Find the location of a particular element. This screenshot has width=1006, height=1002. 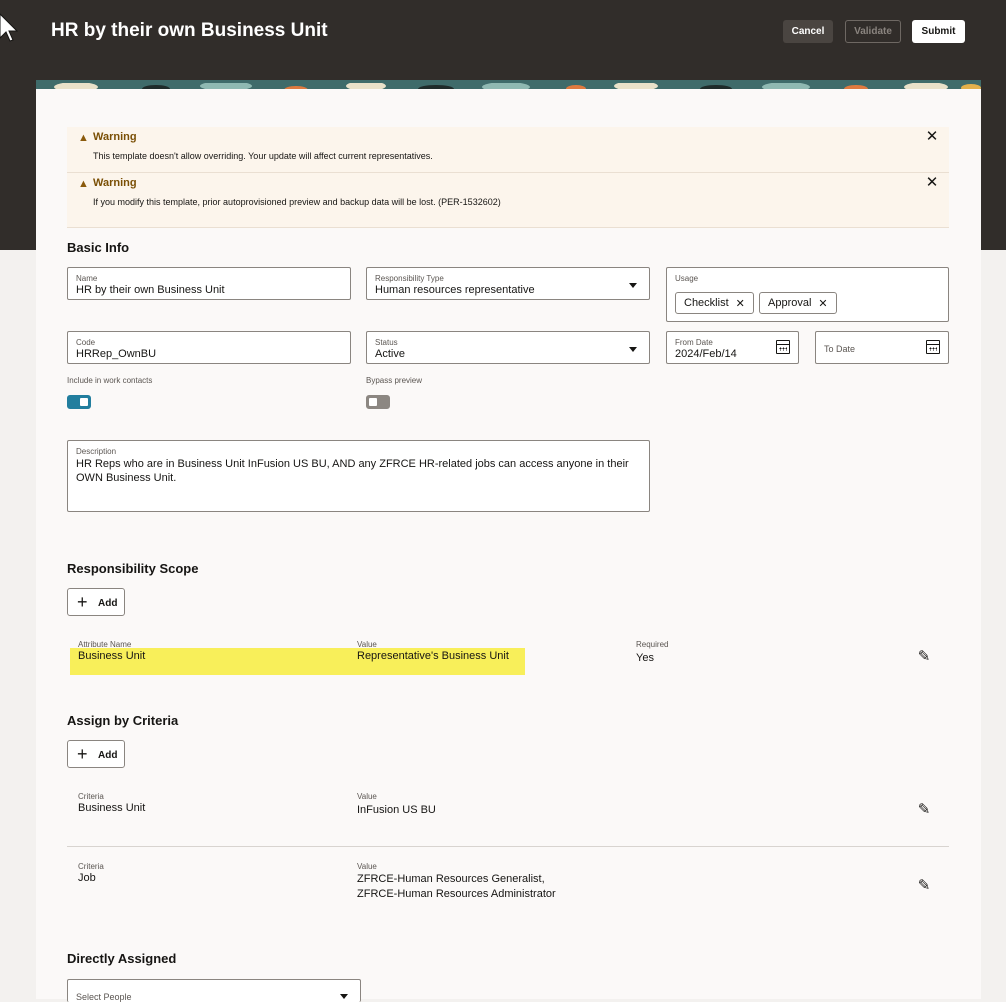

mouse-cursor-icon is located at coordinates (9, 27).